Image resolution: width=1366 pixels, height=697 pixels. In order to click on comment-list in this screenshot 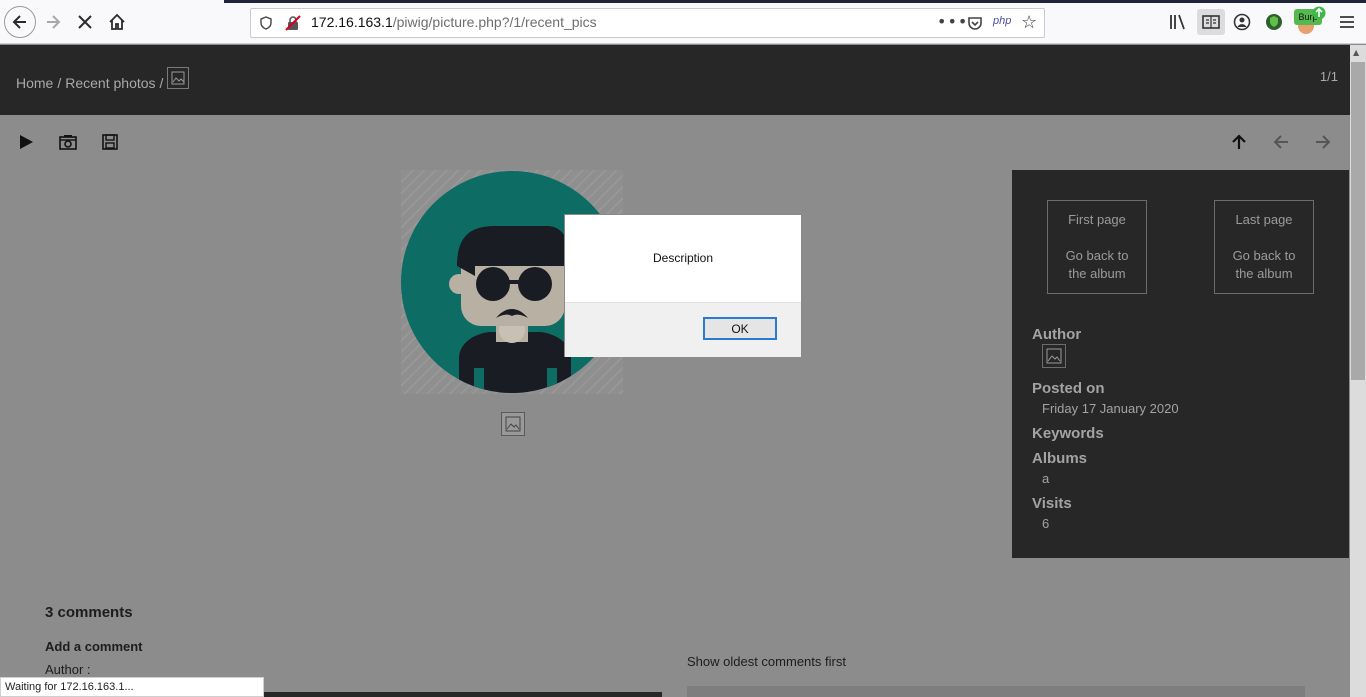, I will do `click(996, 691)`.